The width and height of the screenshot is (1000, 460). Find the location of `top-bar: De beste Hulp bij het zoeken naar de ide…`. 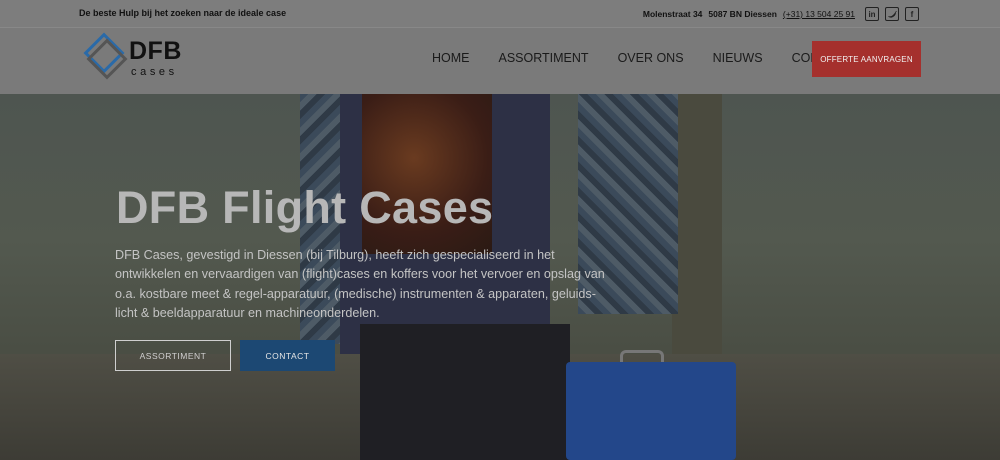

top-bar: De beste Hulp bij het zoeken naar de ide… is located at coordinates (500, 13).